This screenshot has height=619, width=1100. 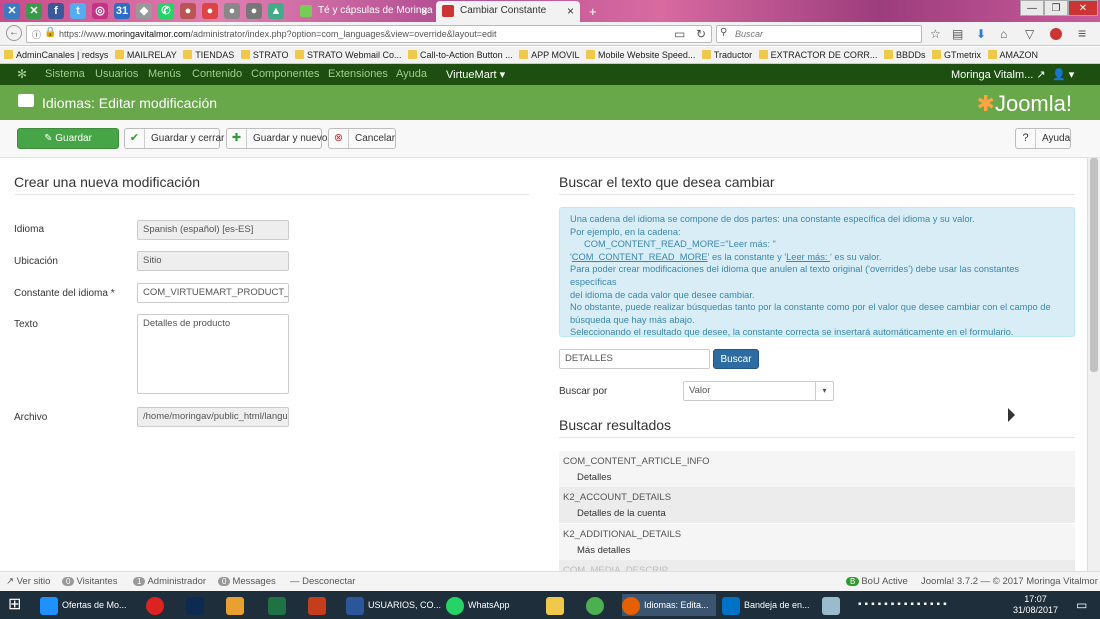 What do you see at coordinates (1063, 74) in the screenshot?
I see `user-menu-icon: 👤 ▾` at bounding box center [1063, 74].